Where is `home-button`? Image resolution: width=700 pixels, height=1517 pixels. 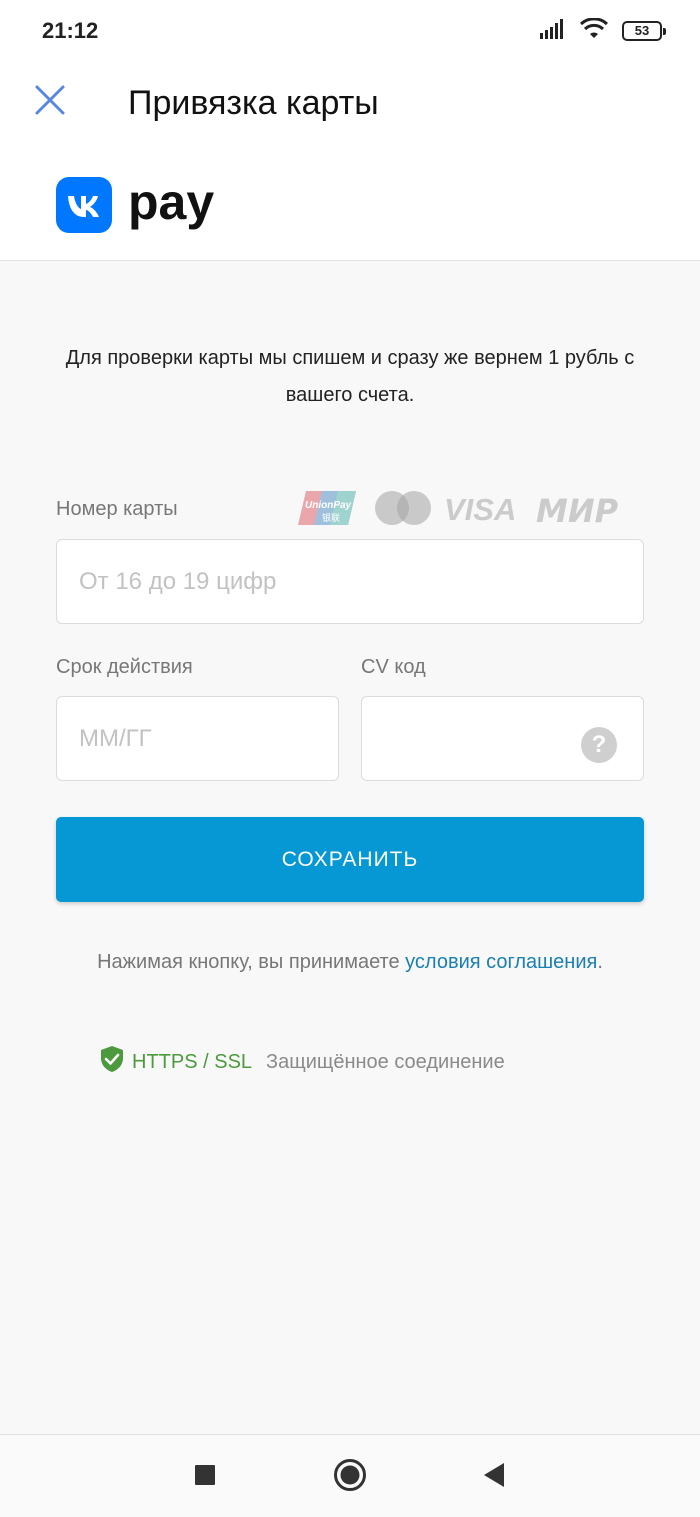
home-button is located at coordinates (350, 1477).